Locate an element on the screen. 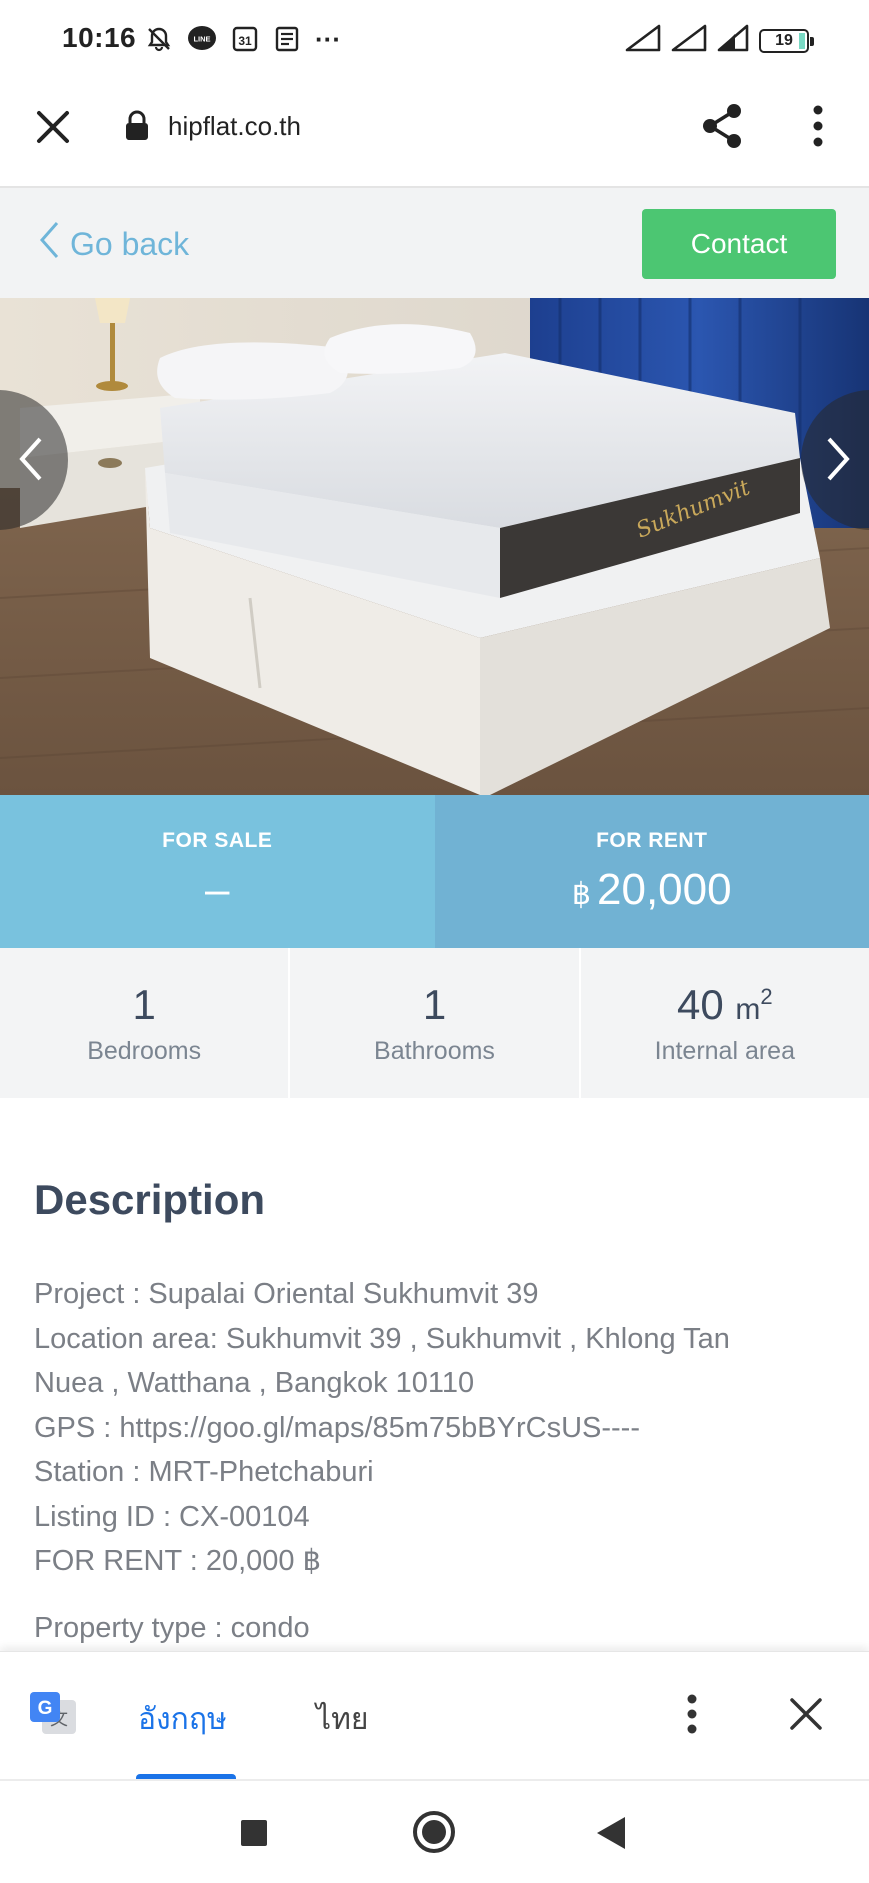 The height and width of the screenshot is (1883, 869). description-line: Listing ID : CX-00104 is located at coordinates (172, 1516).